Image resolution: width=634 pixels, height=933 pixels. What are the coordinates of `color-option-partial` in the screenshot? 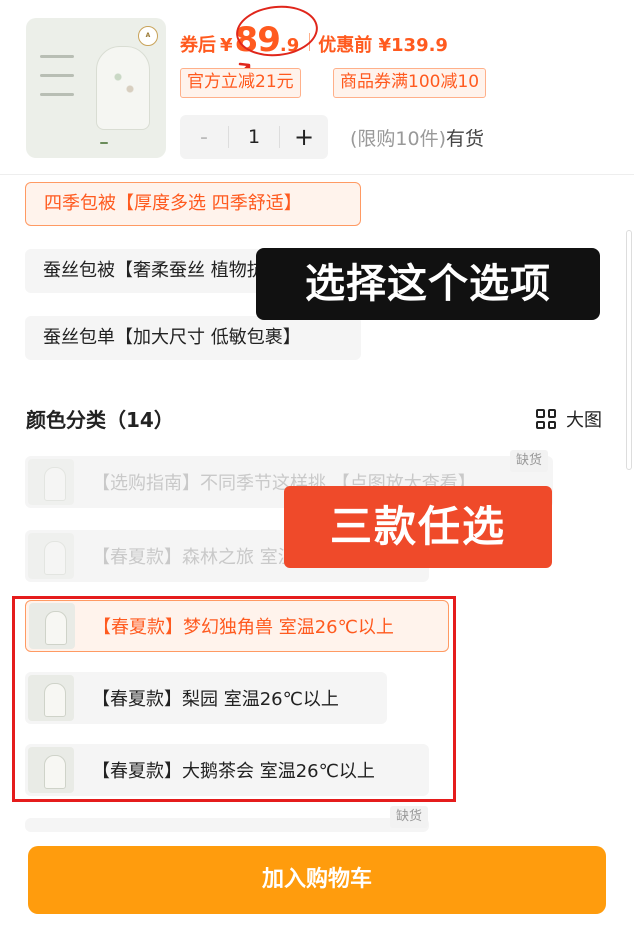 It's located at (227, 825).